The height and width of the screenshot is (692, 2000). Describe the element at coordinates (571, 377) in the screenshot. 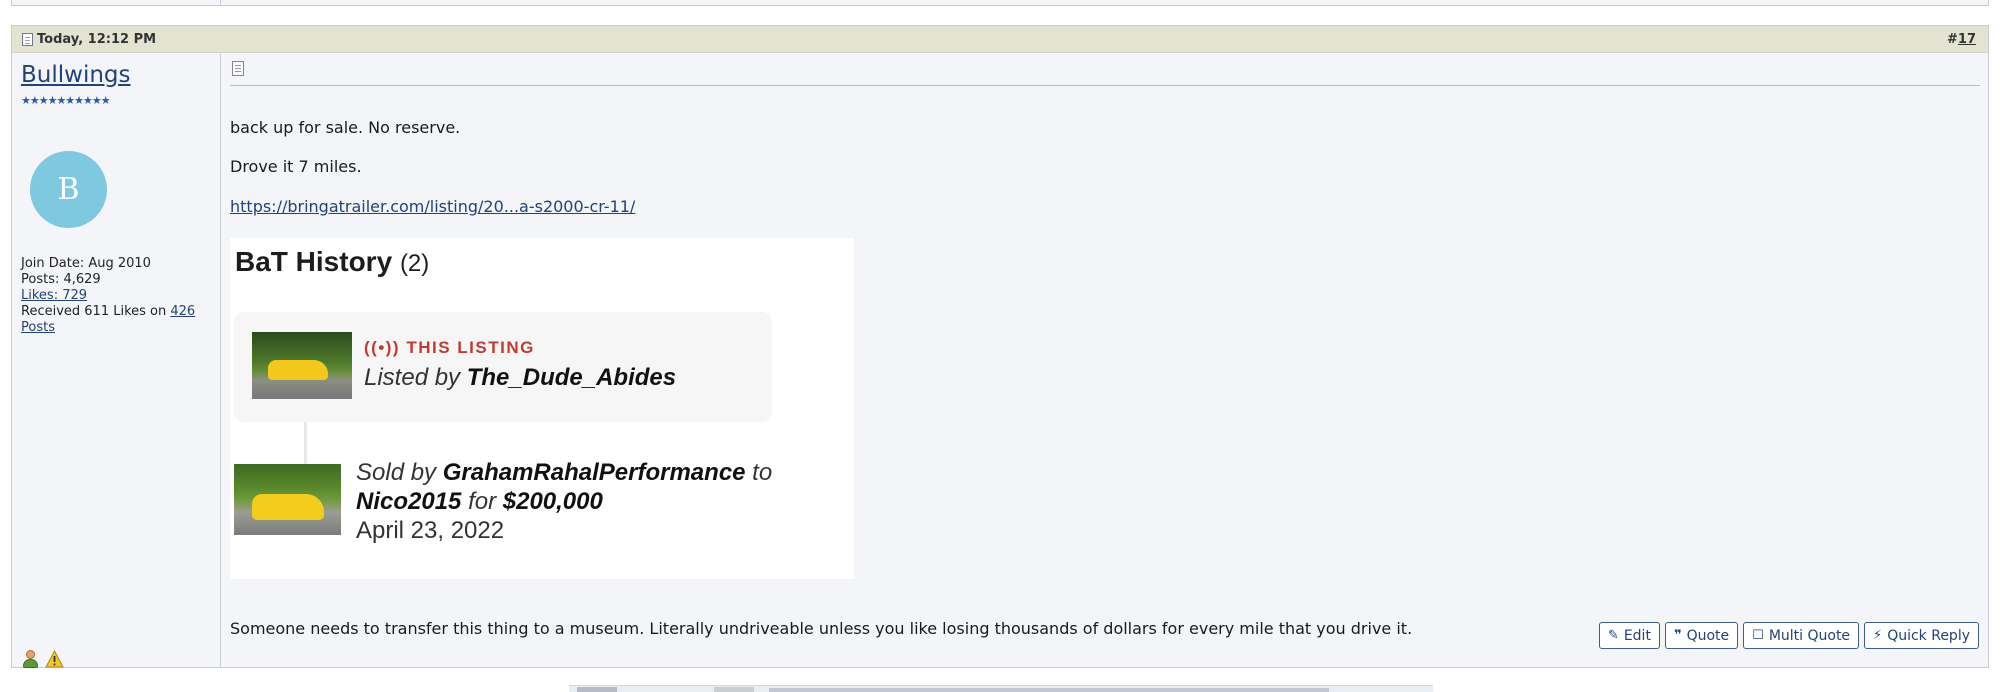

I see `listed-by-user: The_Dude_Abides` at that location.